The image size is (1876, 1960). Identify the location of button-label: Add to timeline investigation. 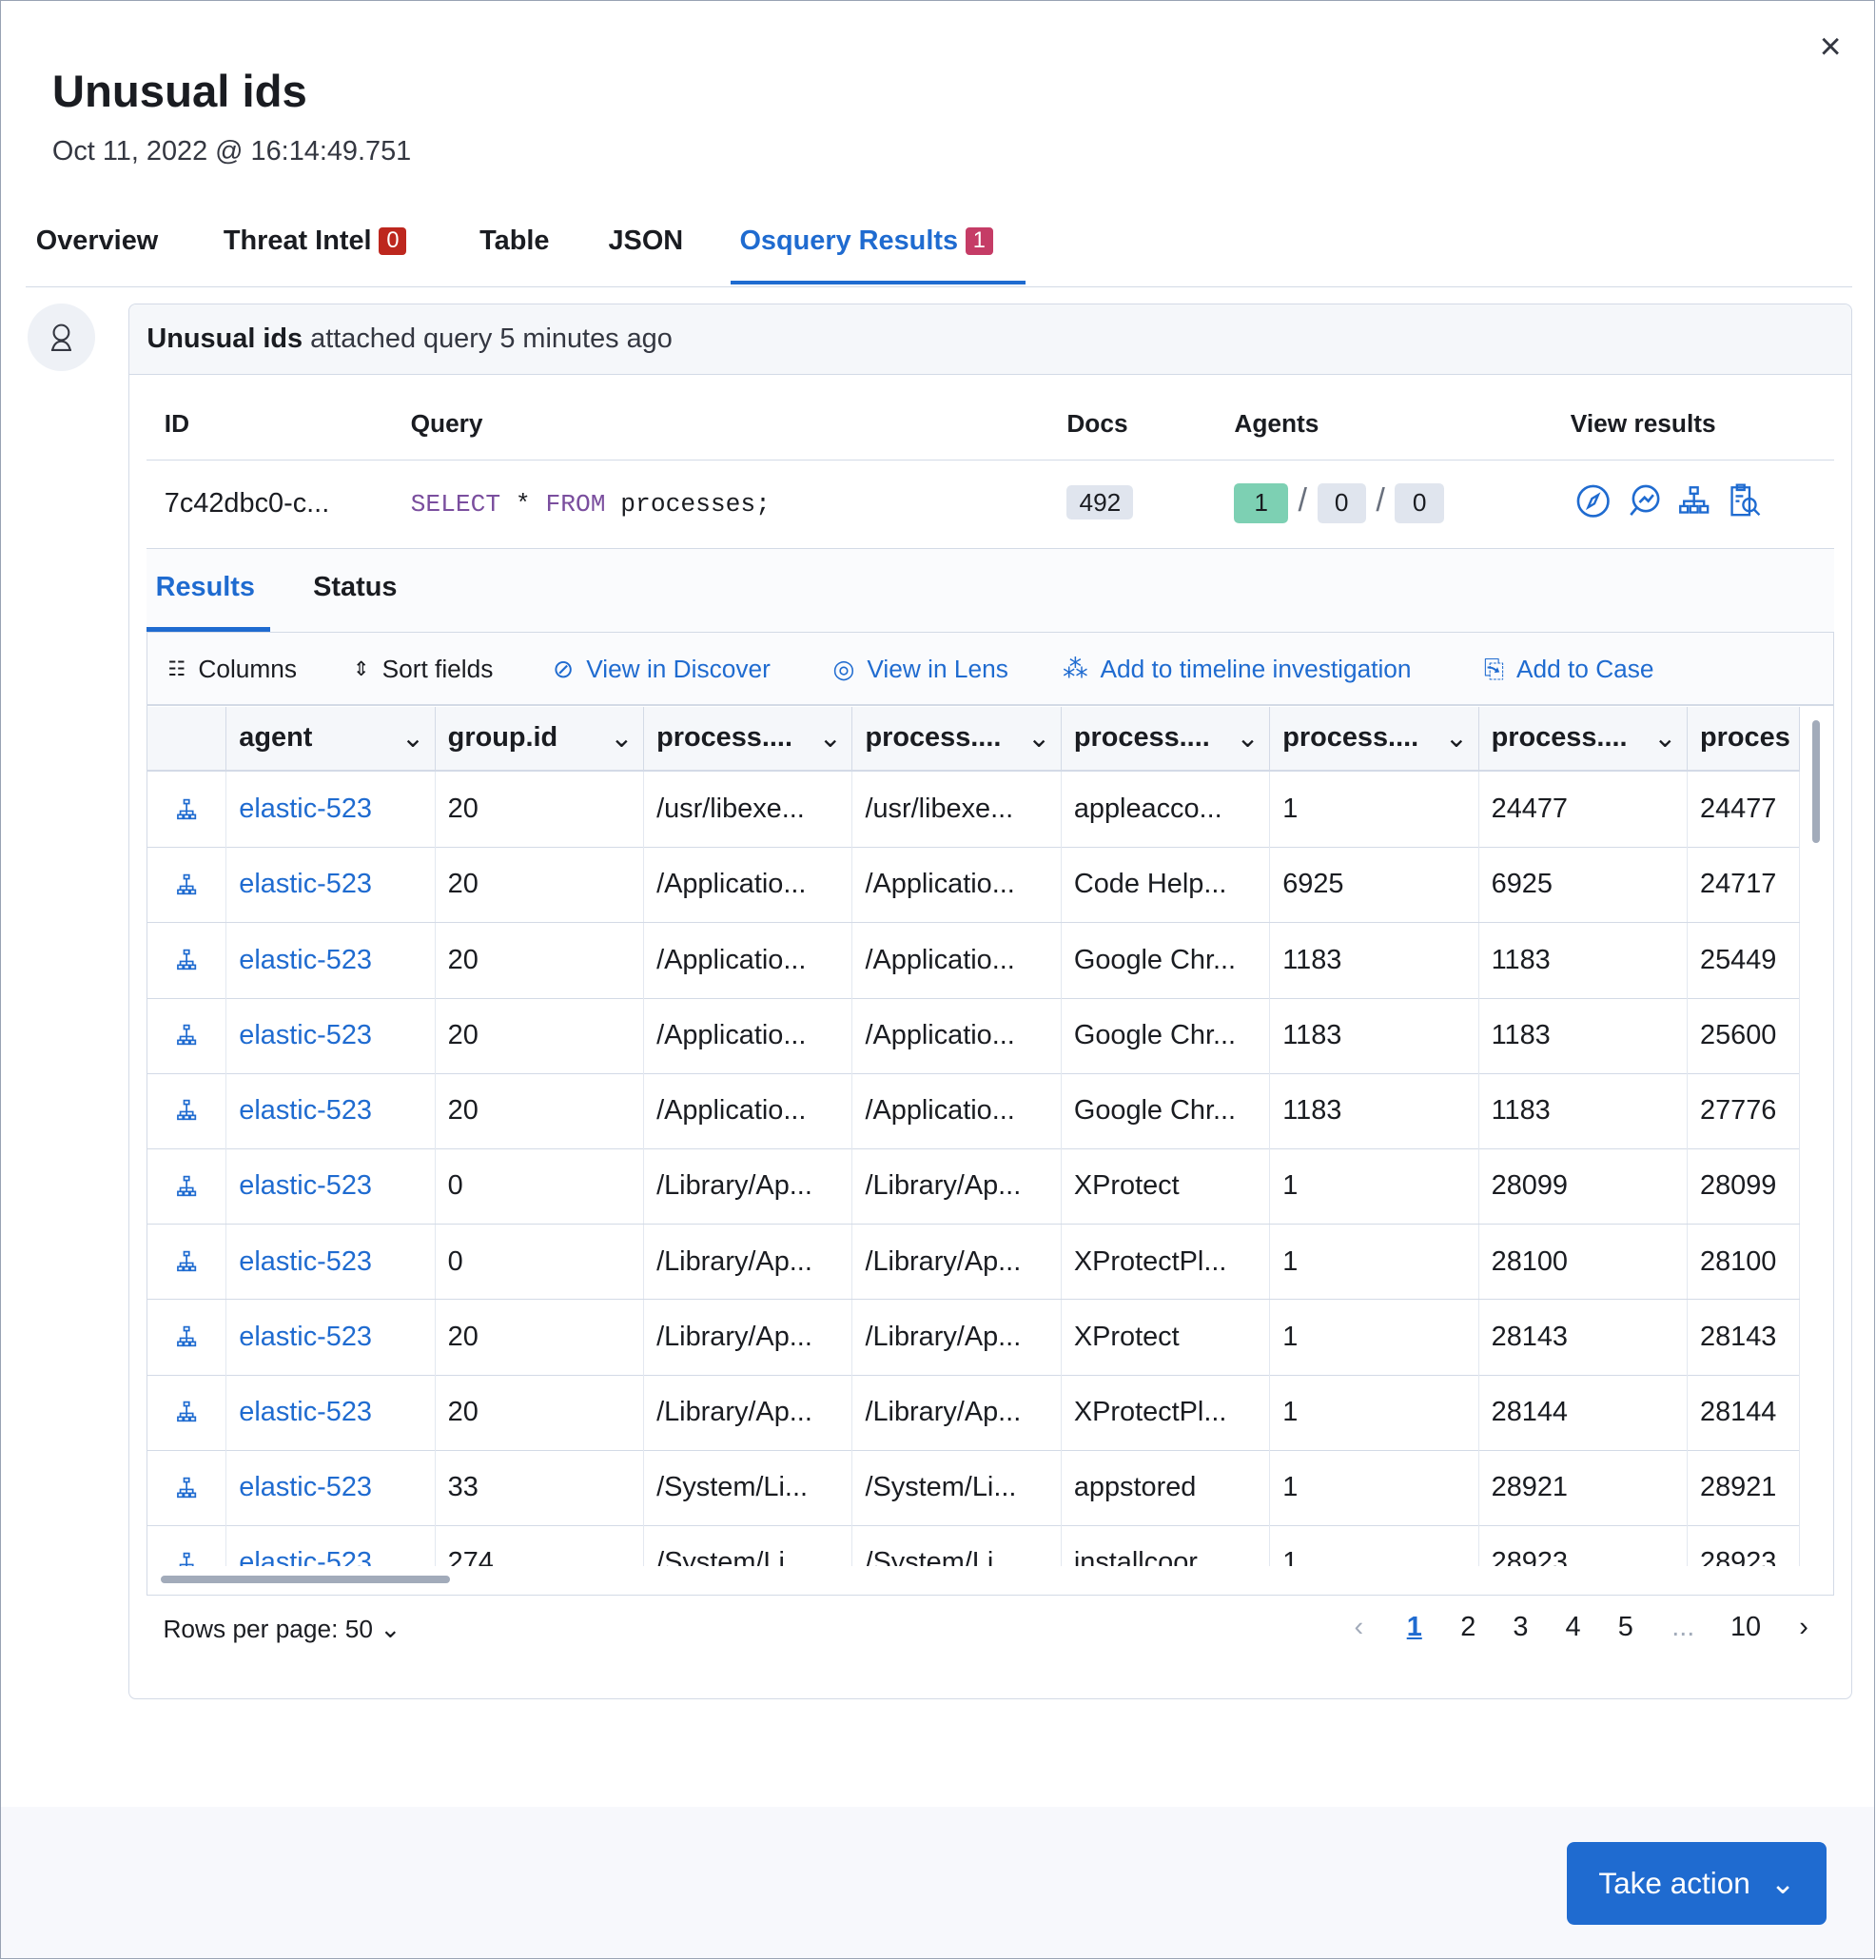
(1256, 668).